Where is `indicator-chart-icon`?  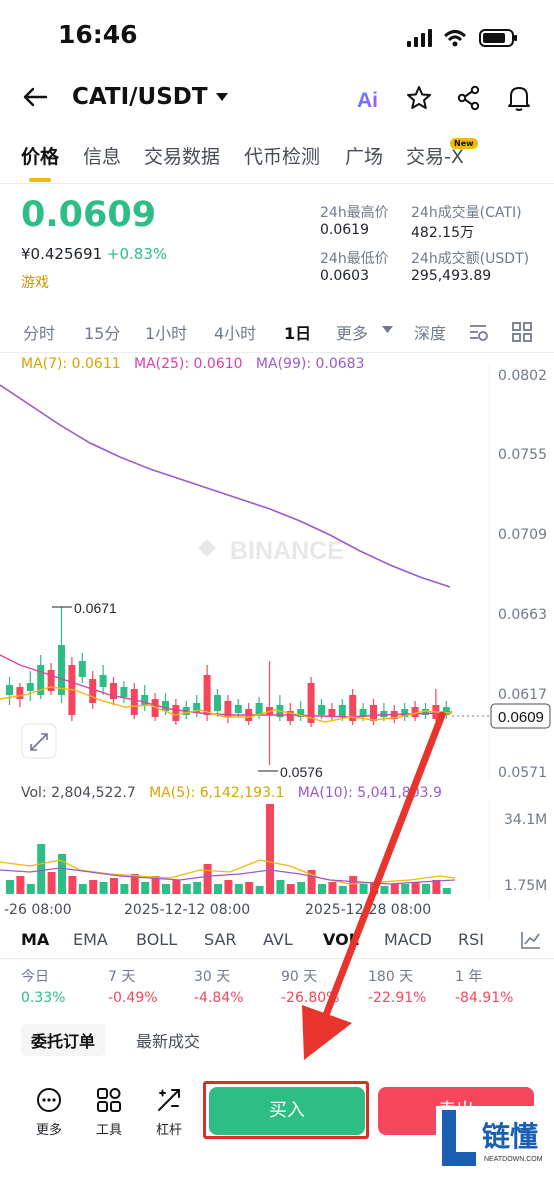 indicator-chart-icon is located at coordinates (531, 940).